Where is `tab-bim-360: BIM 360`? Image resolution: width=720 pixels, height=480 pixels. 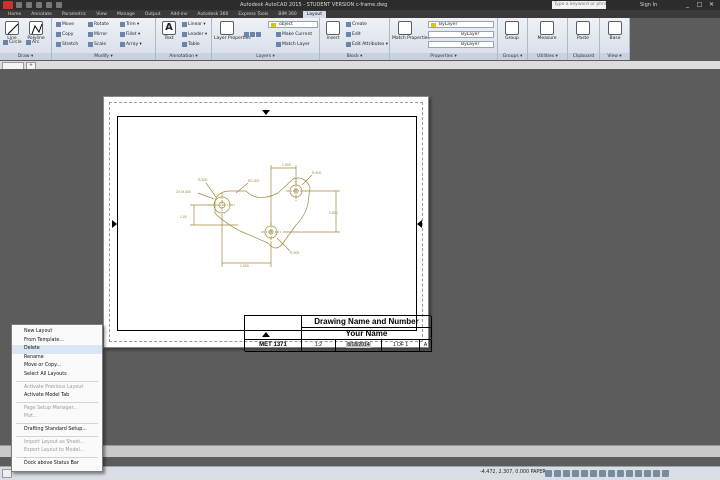
tab-bim-360: BIM 360 is located at coordinates (287, 14).